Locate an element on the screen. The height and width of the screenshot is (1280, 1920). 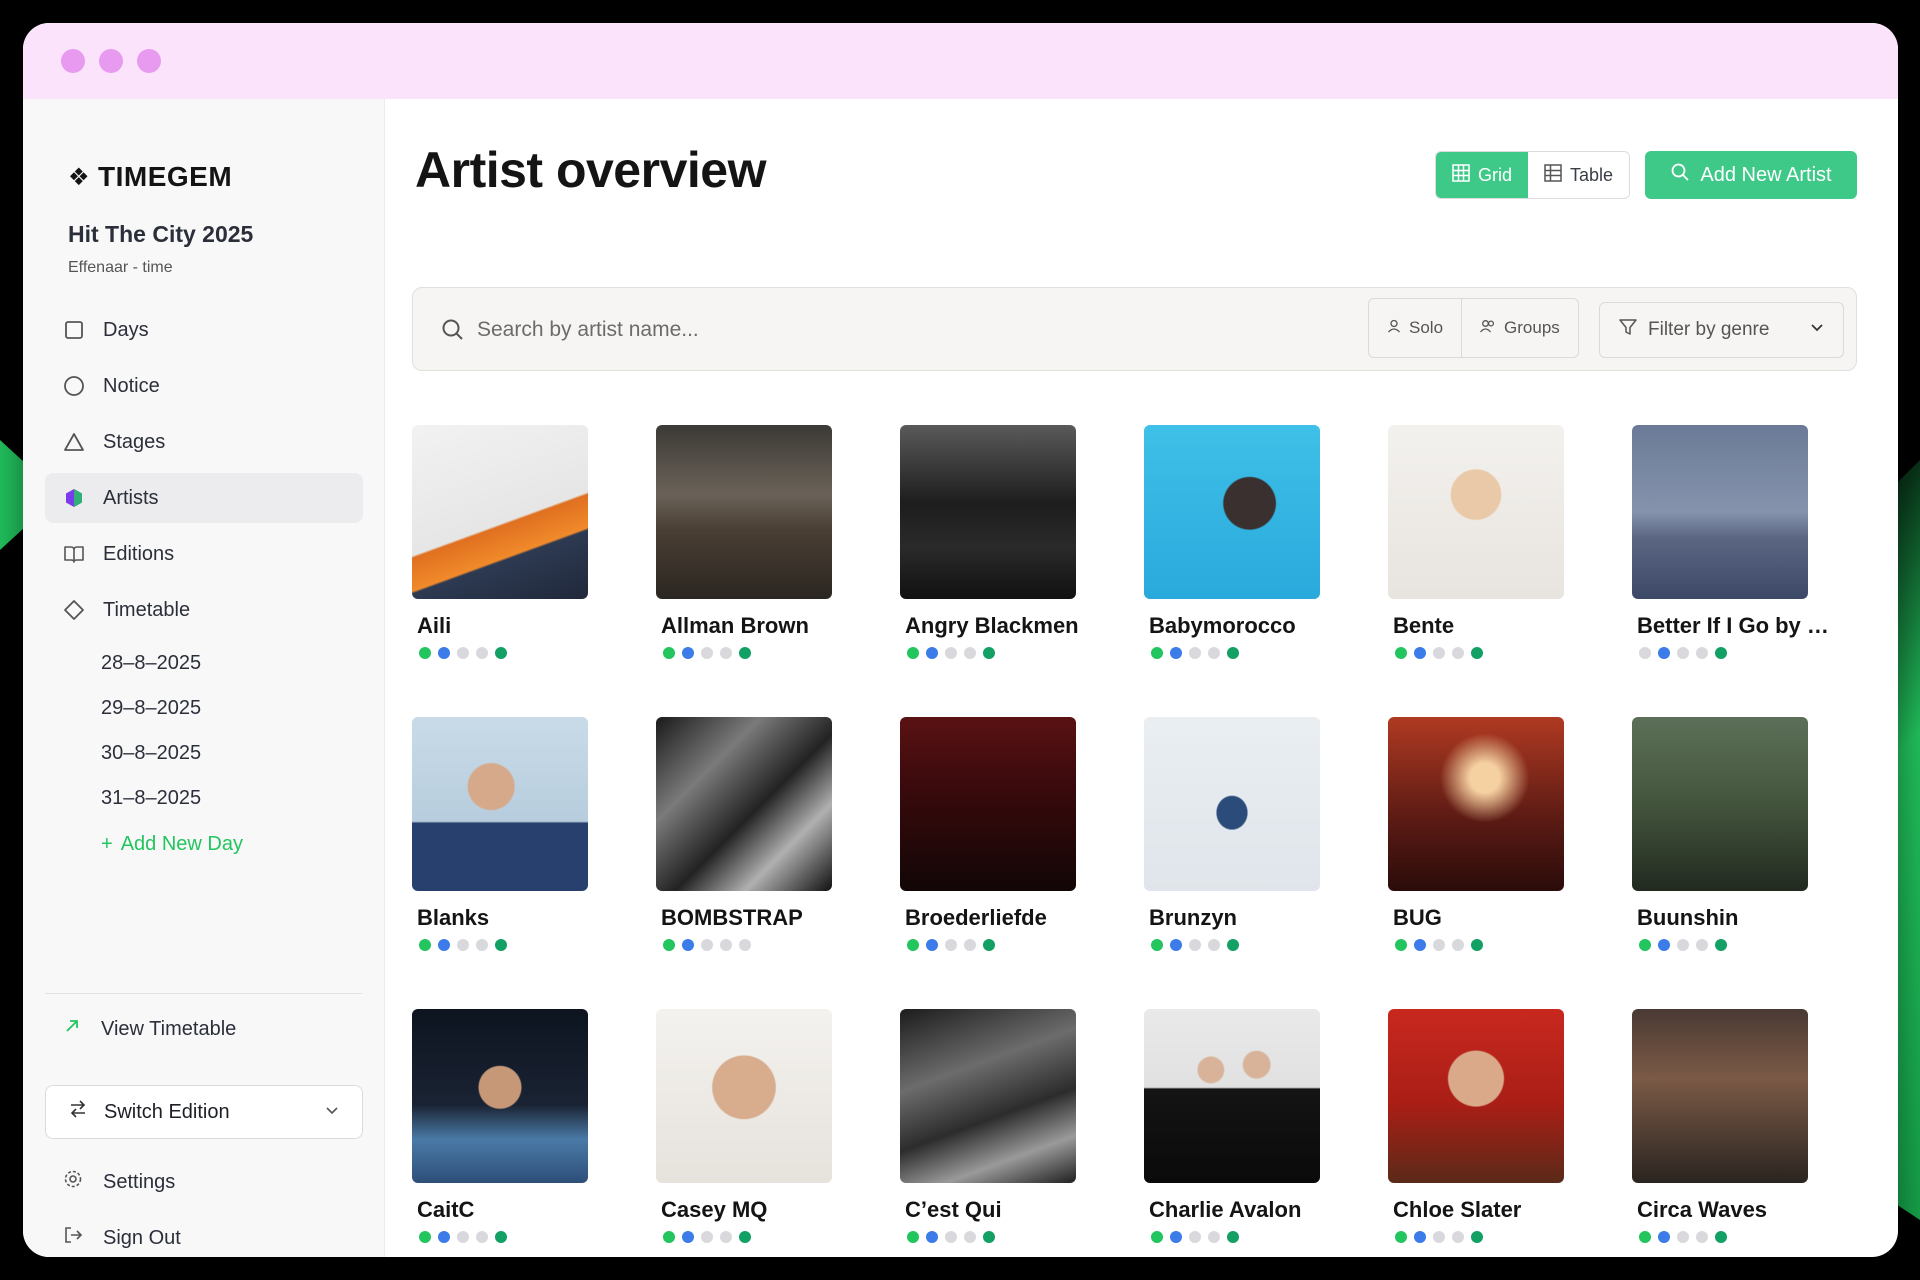
artist-card: Chloe Slater is located at coordinates (1476, 1126).